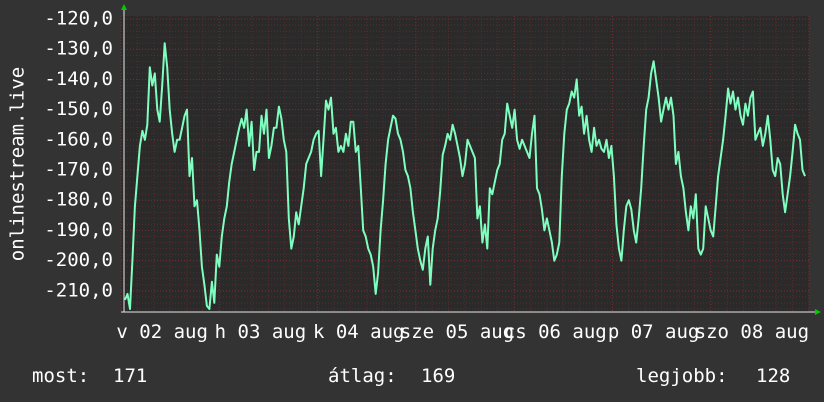 The width and height of the screenshot is (824, 402). Describe the element at coordinates (60, 376) in the screenshot. I see `stat-current-label: most:` at that location.